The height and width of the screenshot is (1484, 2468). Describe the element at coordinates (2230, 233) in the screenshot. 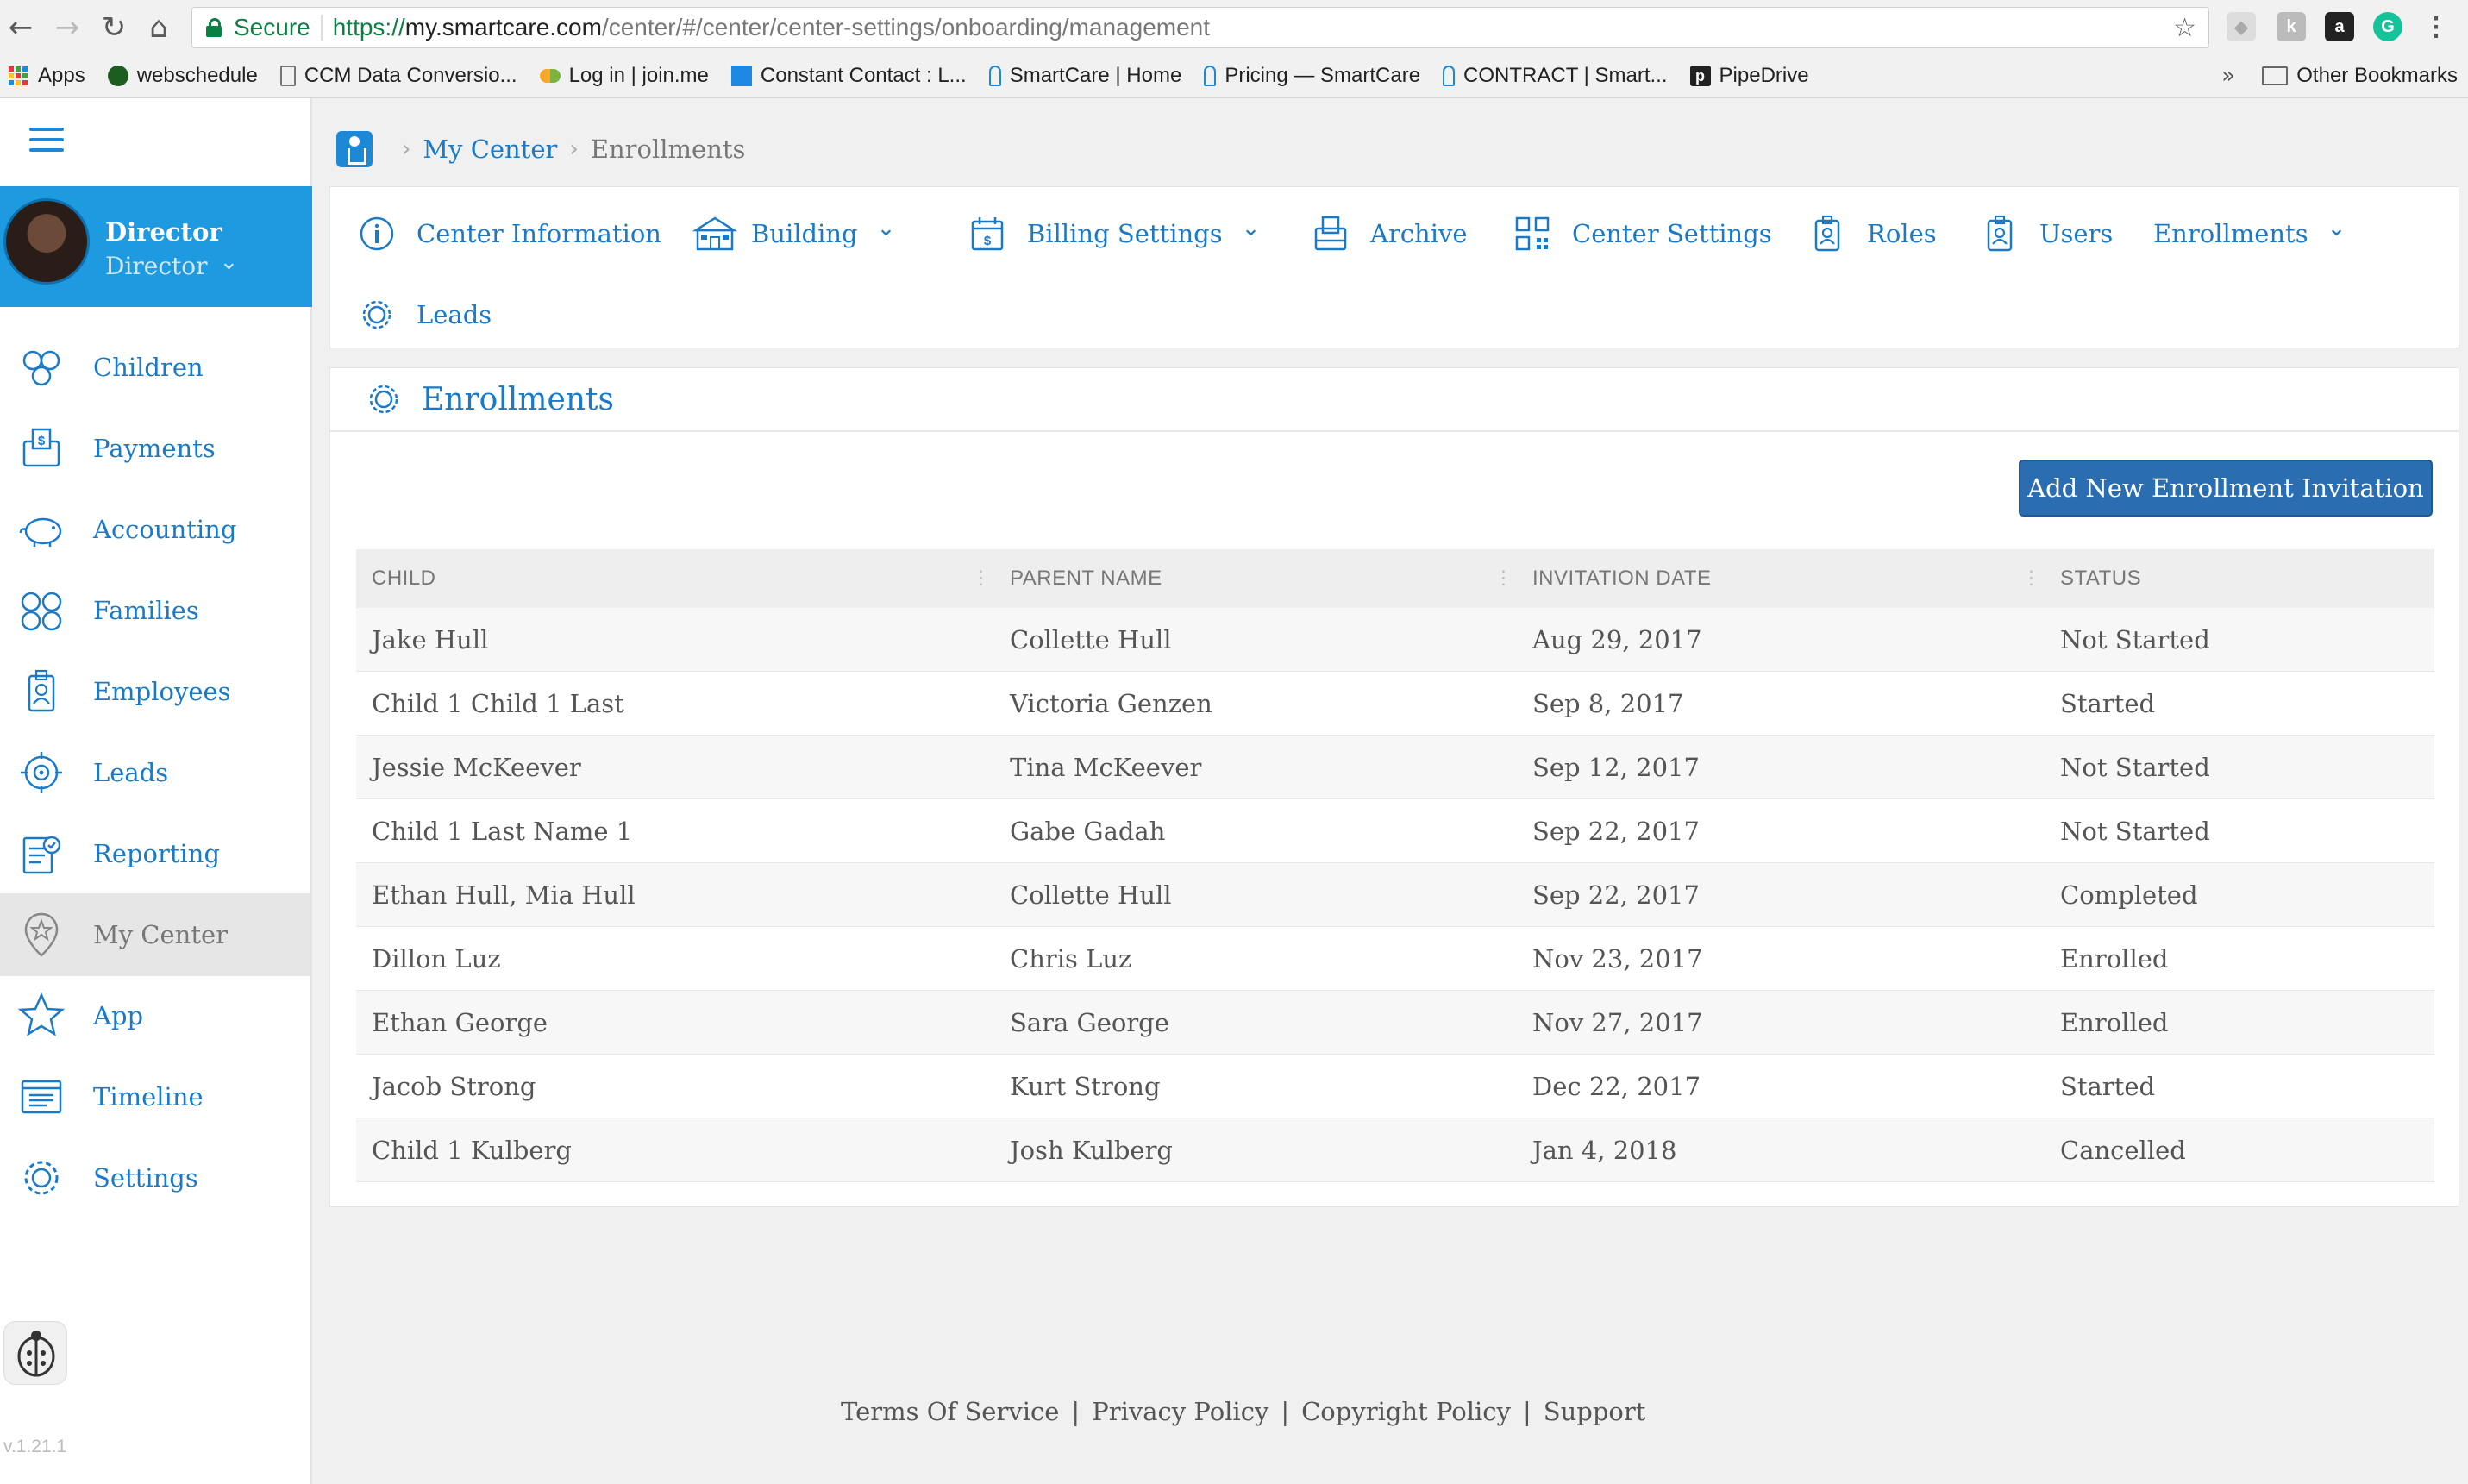

I see `settings-nav-label: Enrollments` at that location.